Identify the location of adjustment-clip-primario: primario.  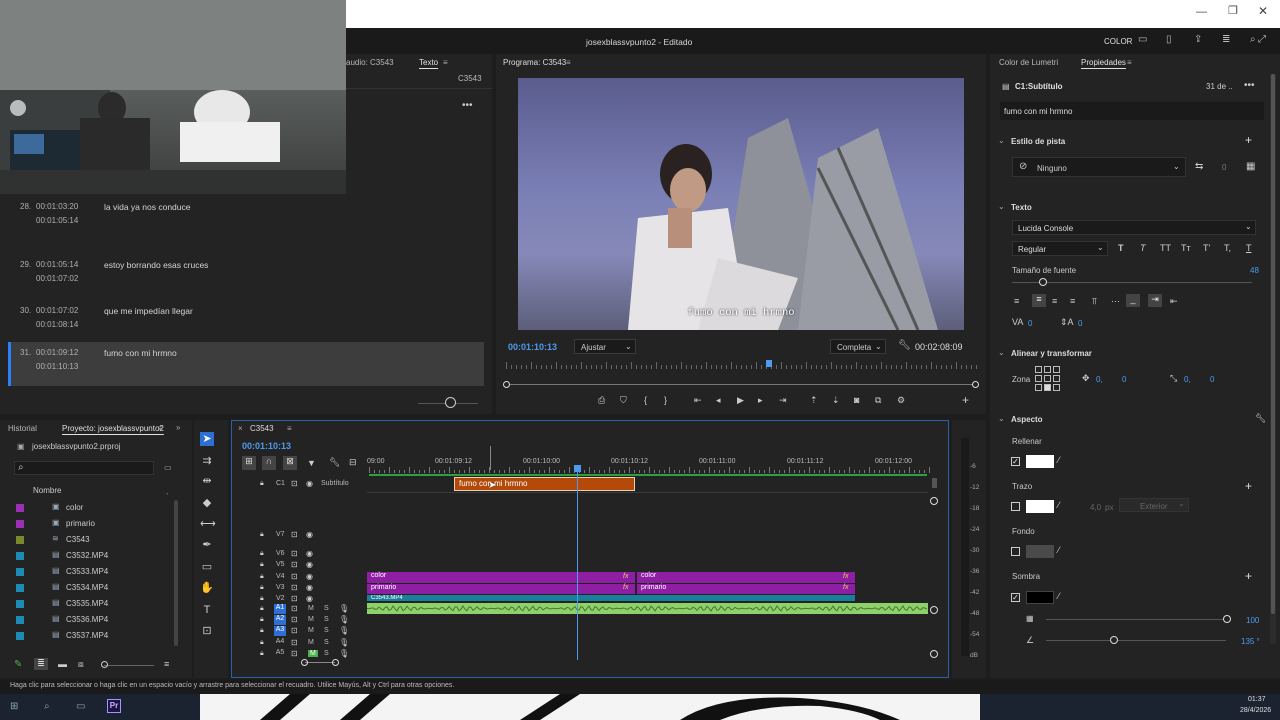
(501, 589).